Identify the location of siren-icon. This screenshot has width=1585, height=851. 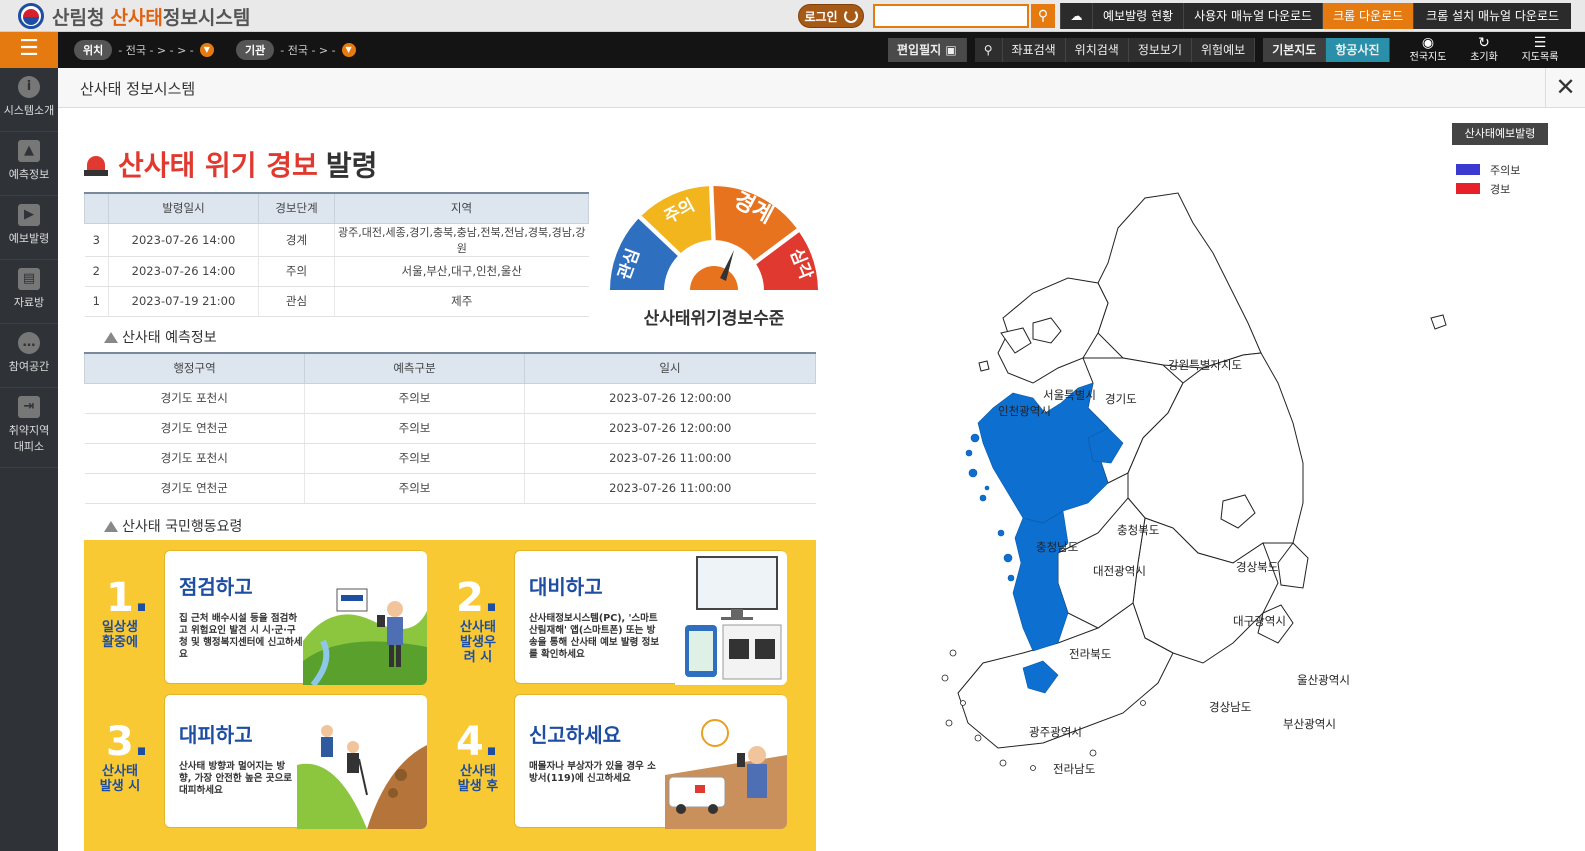
(96, 164).